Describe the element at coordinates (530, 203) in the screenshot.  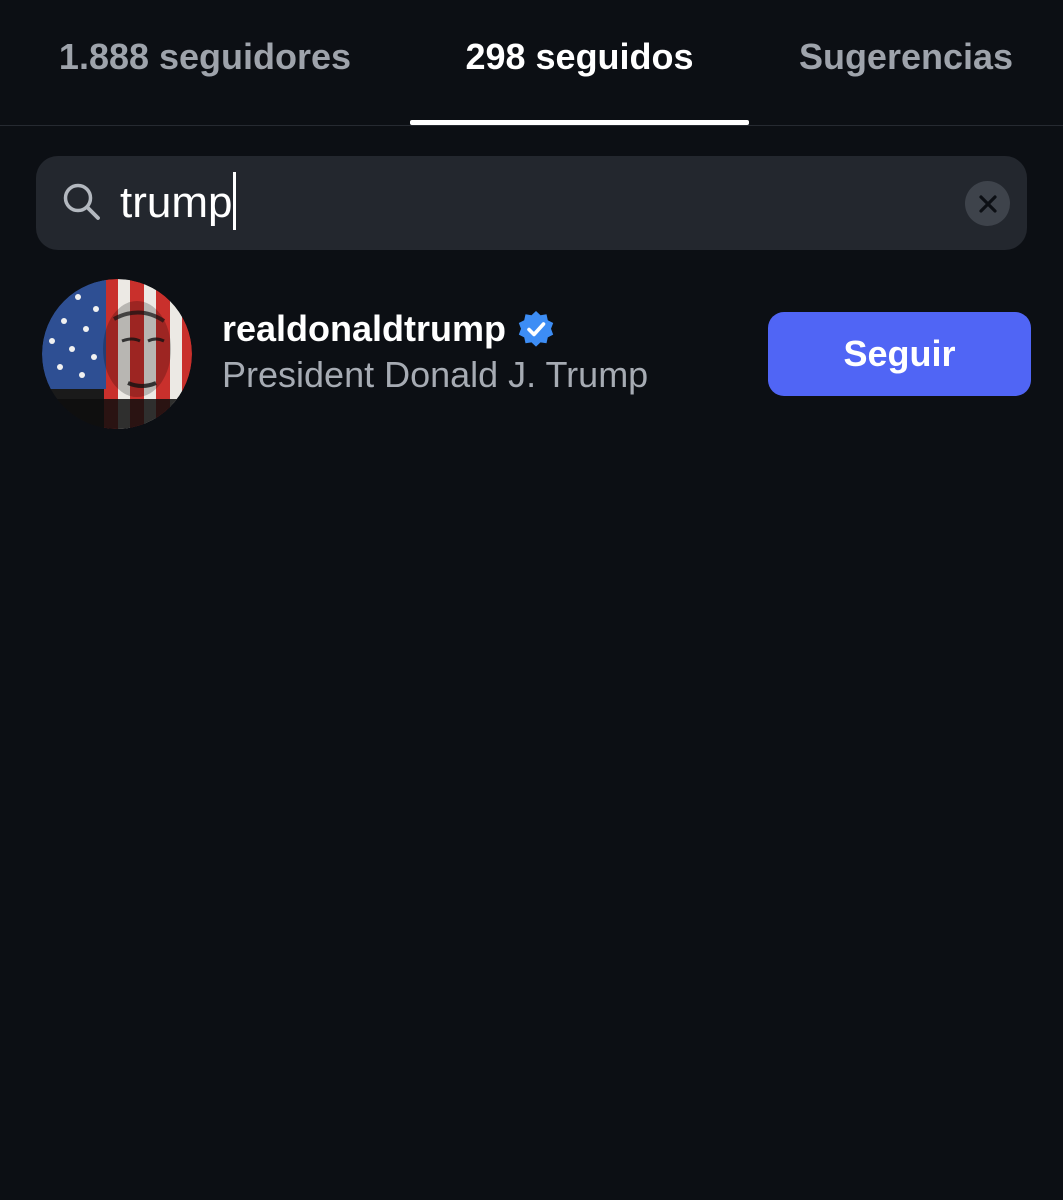
I see `search-input: trump` at that location.